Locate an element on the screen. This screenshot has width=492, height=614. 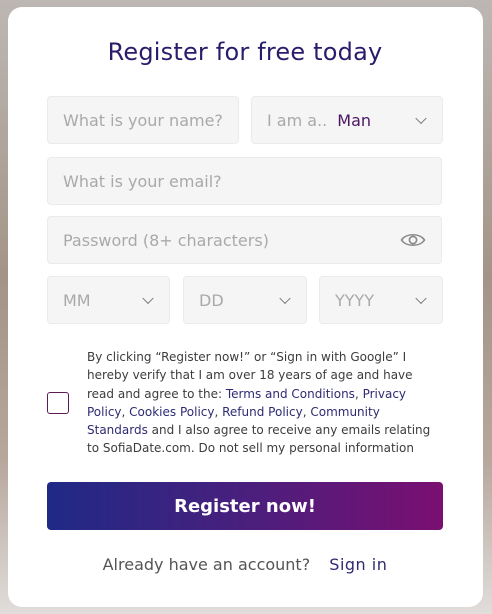
register-button: Register now! is located at coordinates (245, 506).